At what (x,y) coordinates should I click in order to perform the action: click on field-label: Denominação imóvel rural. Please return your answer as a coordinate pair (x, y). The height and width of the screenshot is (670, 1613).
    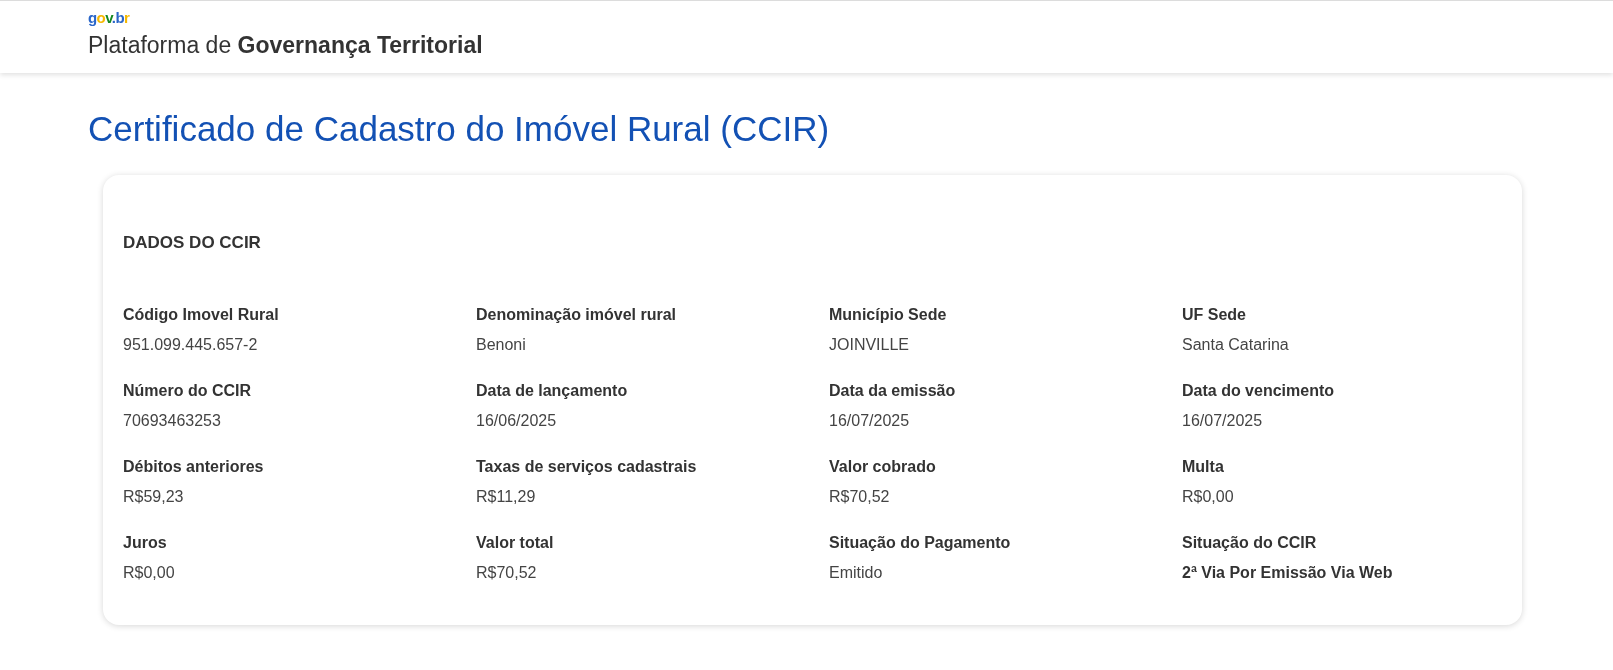
    Looking at the image, I should click on (576, 315).